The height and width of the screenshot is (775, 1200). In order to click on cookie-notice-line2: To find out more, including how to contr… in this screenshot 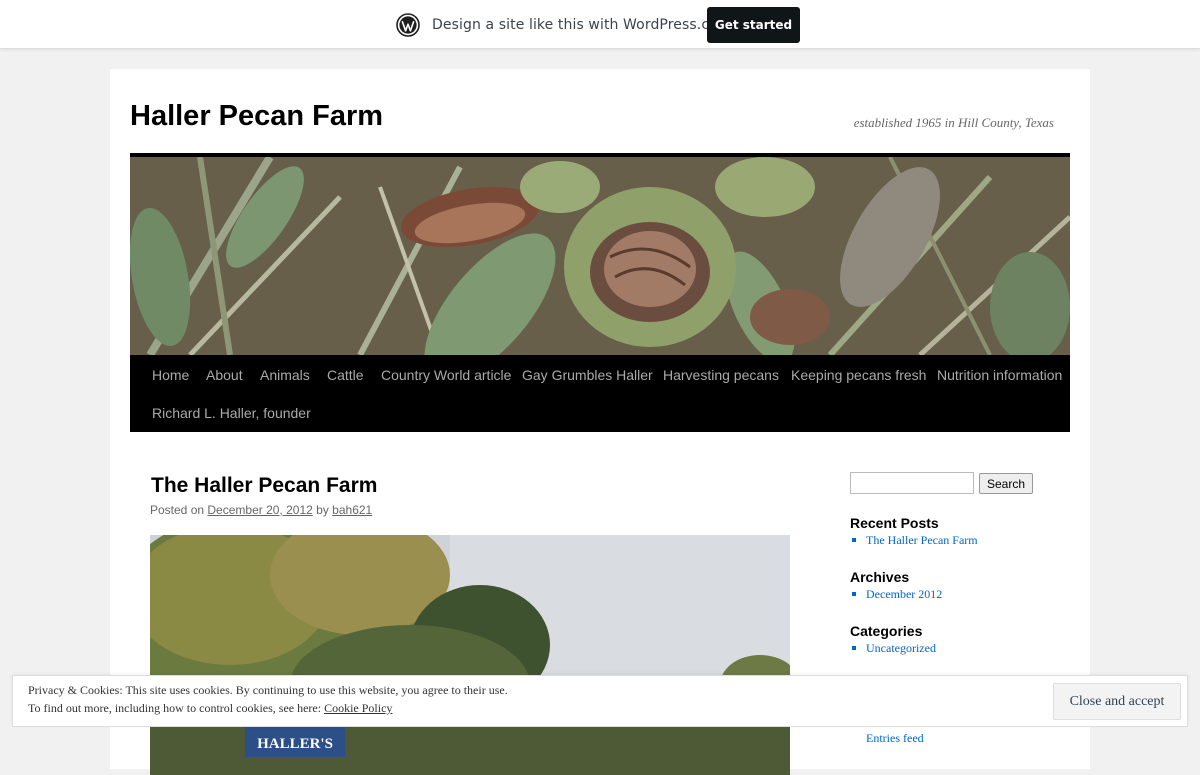, I will do `click(210, 708)`.